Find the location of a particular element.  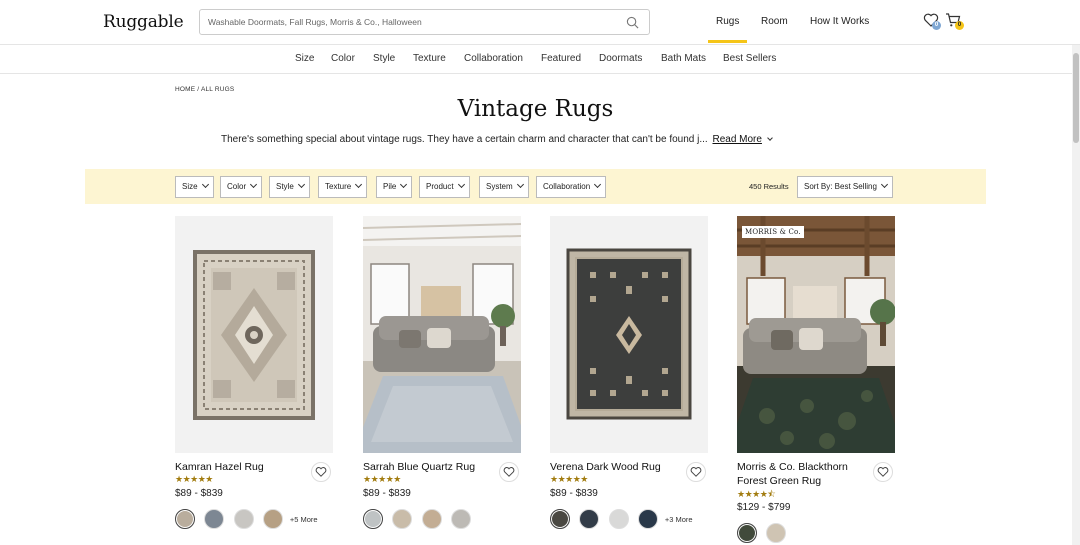

color-swatches: +3 More is located at coordinates (621, 519).